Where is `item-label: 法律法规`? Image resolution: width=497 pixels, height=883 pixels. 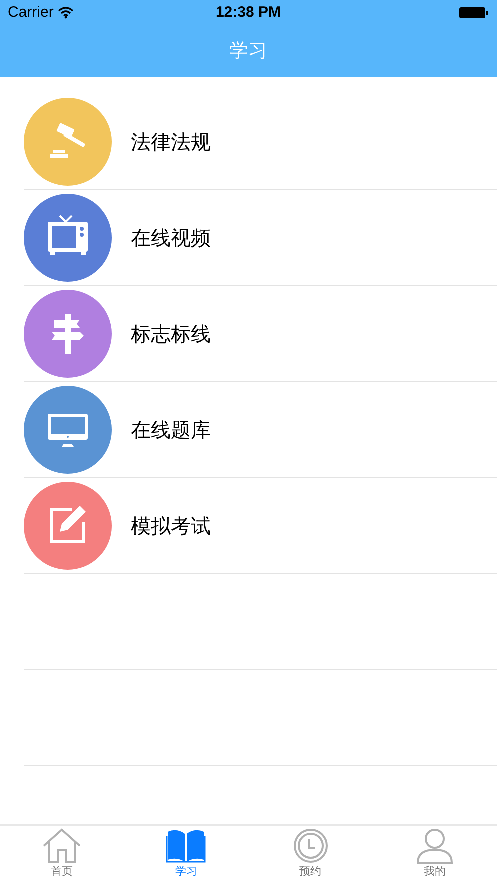
item-label: 法律法规 is located at coordinates (171, 142).